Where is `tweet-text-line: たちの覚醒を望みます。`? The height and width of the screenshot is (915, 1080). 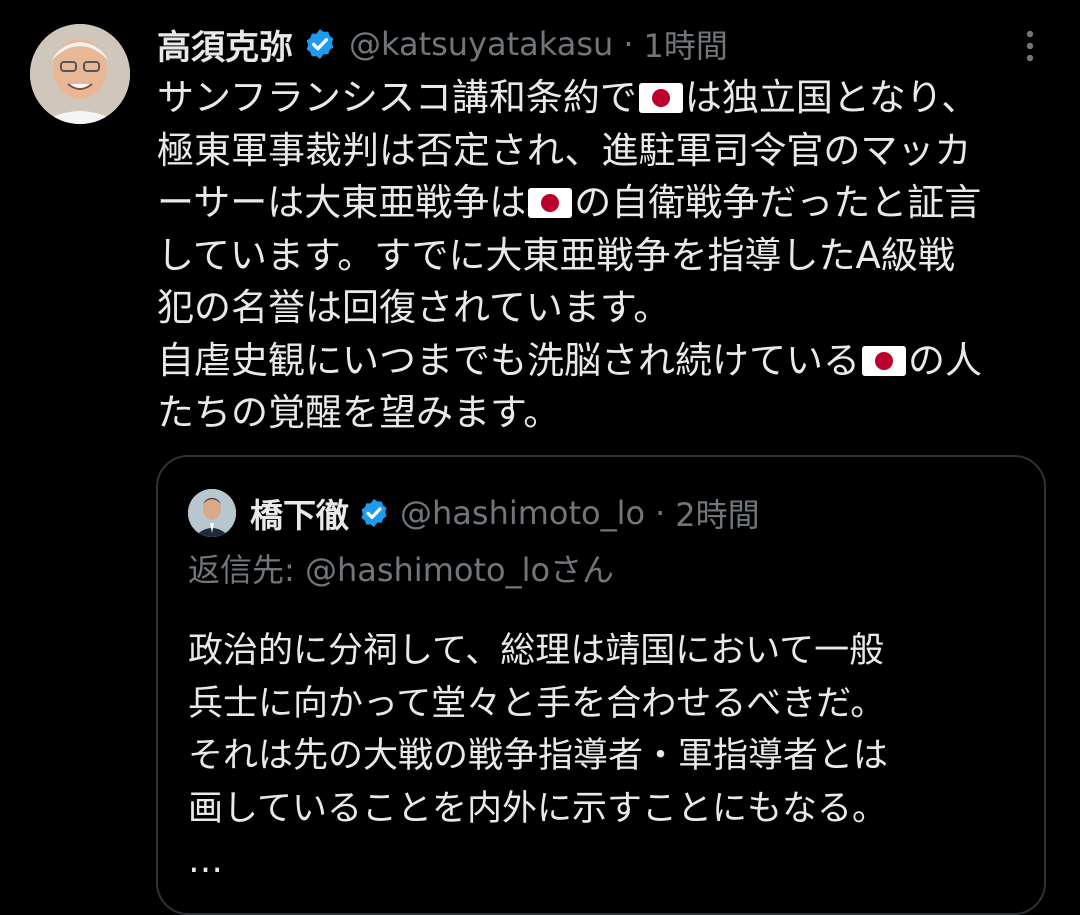 tweet-text-line: たちの覚醒を望みます。 is located at coordinates (607, 413).